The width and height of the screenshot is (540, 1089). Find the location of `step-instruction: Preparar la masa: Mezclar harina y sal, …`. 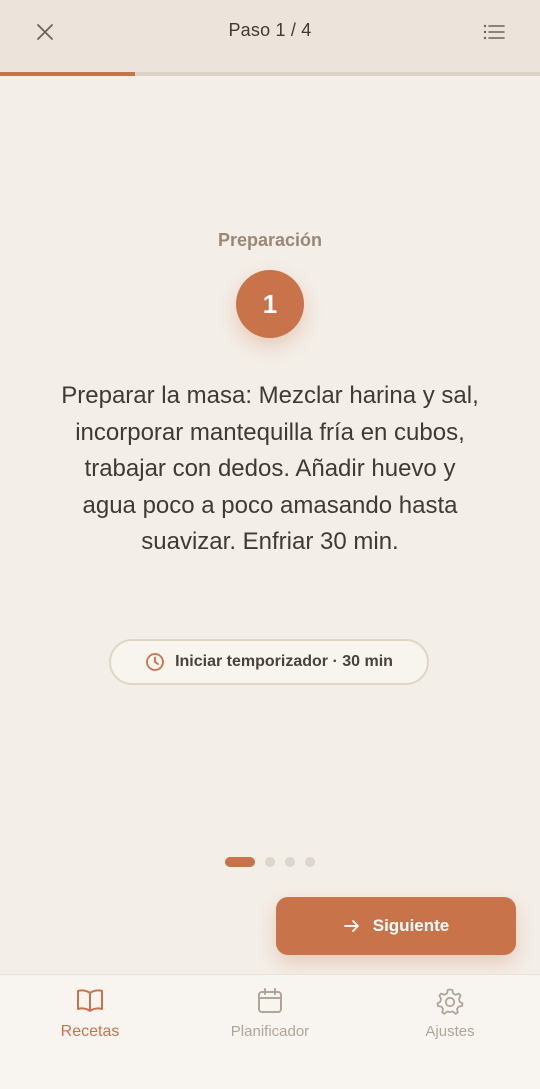

step-instruction: Preparar la masa: Mezclar harina y sal, … is located at coordinates (270, 468).